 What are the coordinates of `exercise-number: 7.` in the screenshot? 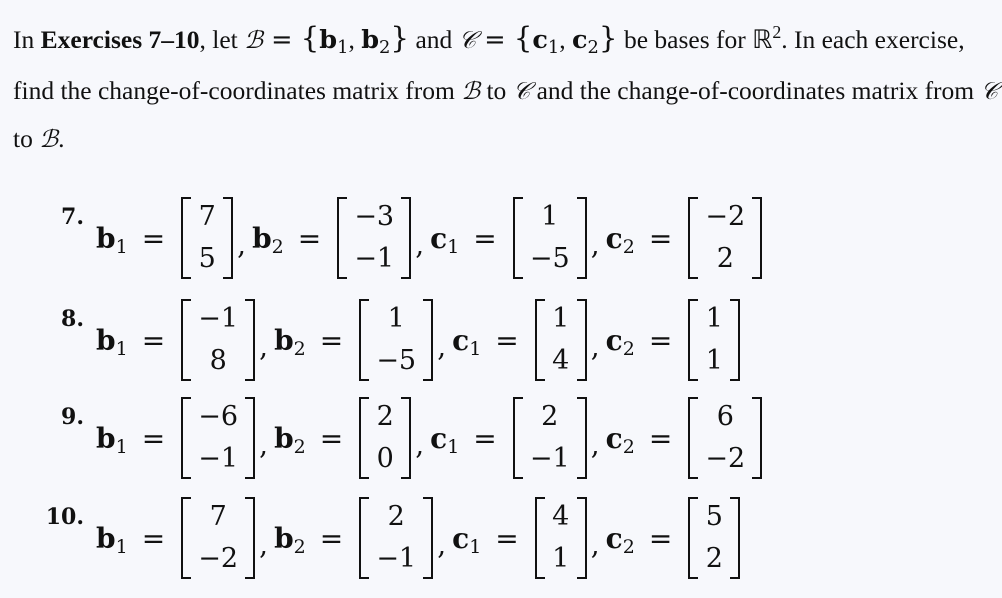 It's located at (72, 217).